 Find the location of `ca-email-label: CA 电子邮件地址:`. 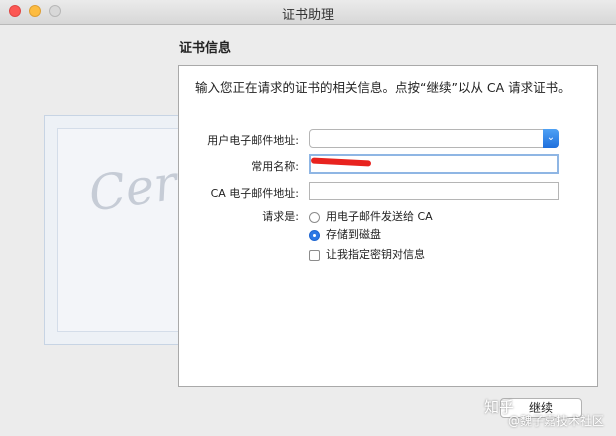

ca-email-label: CA 电子邮件地址: is located at coordinates (254, 193).